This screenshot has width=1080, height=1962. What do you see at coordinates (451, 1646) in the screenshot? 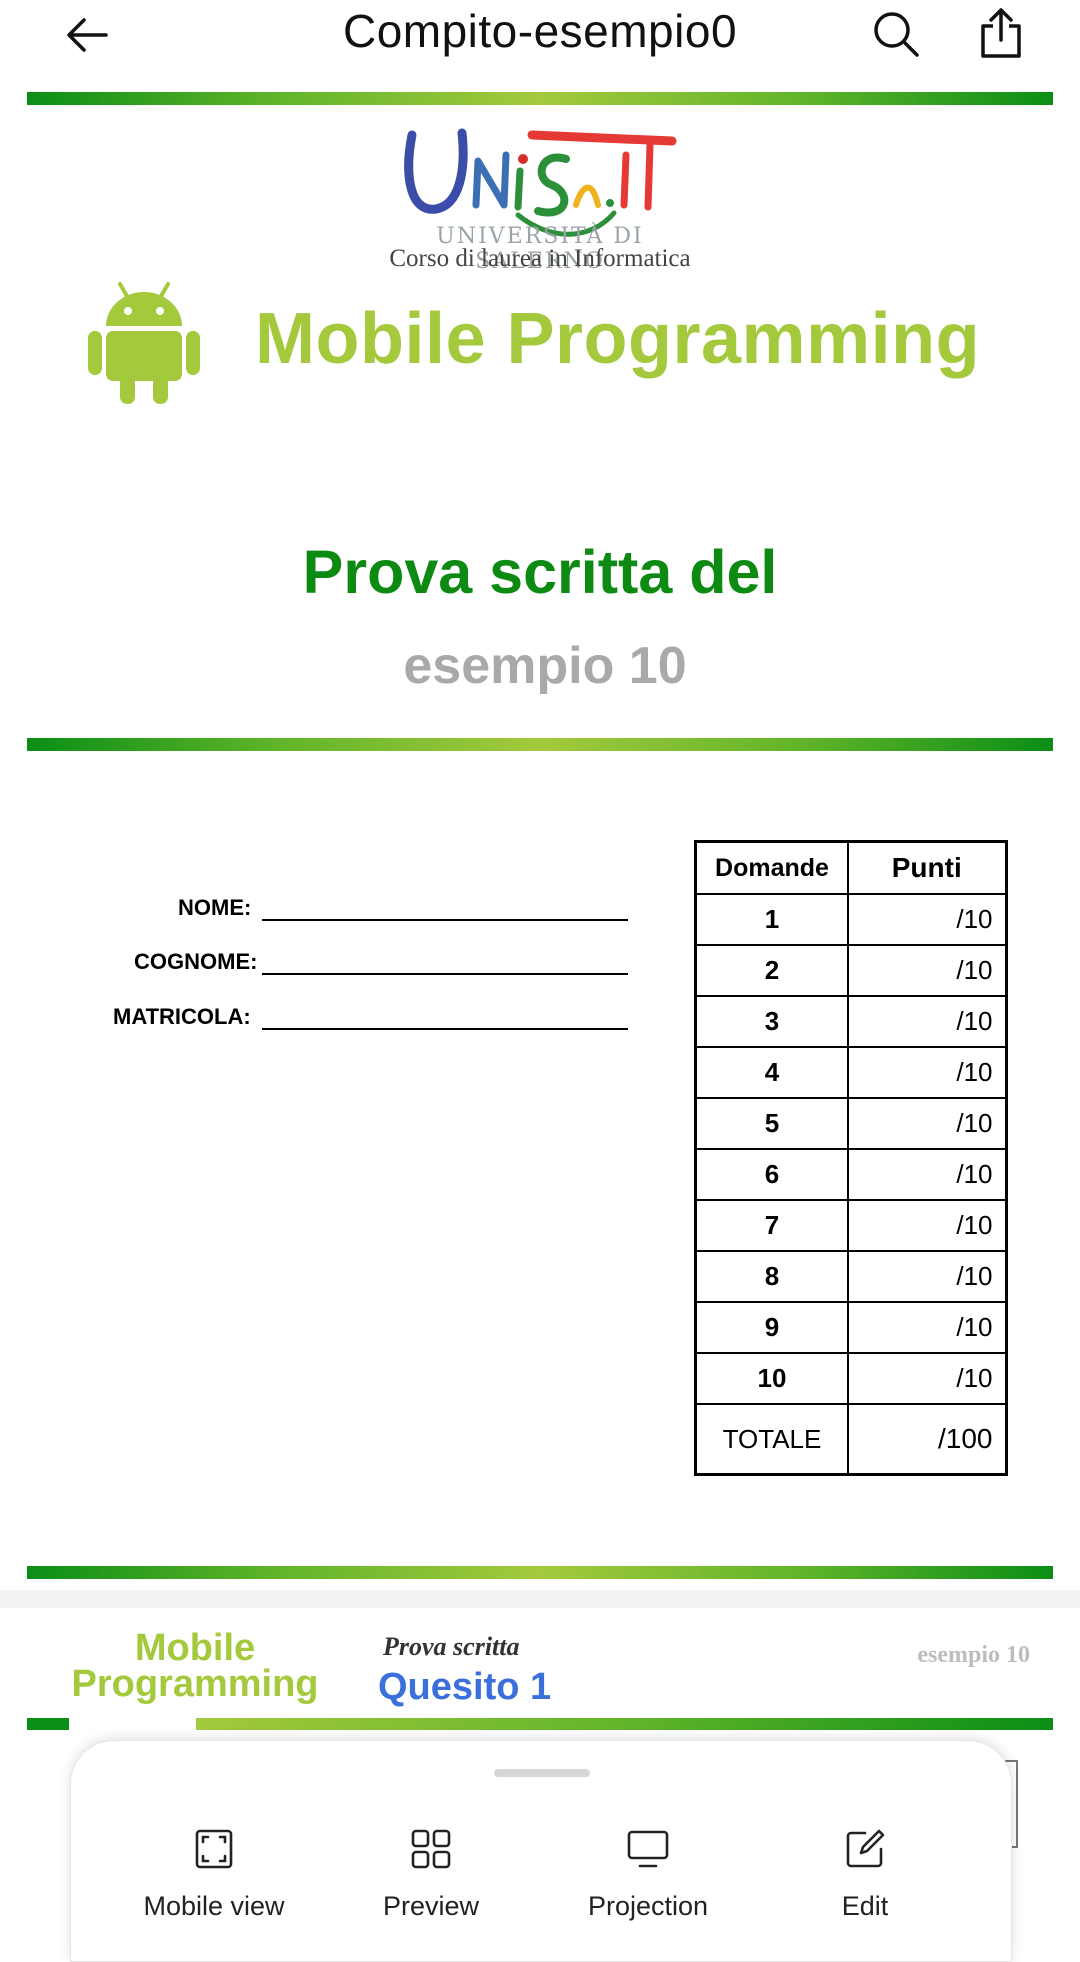
I see `page2-exam-label: Prova scritta` at bounding box center [451, 1646].